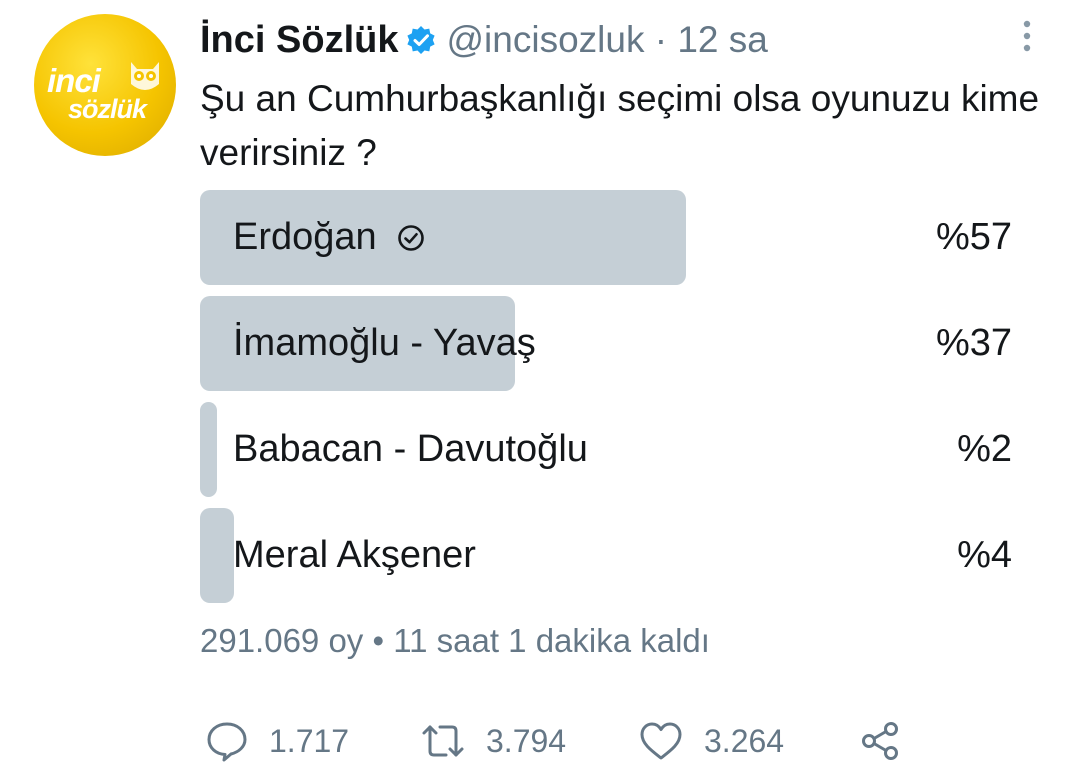 The height and width of the screenshot is (774, 1080). I want to click on poll-option-text: Erdoğan, so click(305, 237).